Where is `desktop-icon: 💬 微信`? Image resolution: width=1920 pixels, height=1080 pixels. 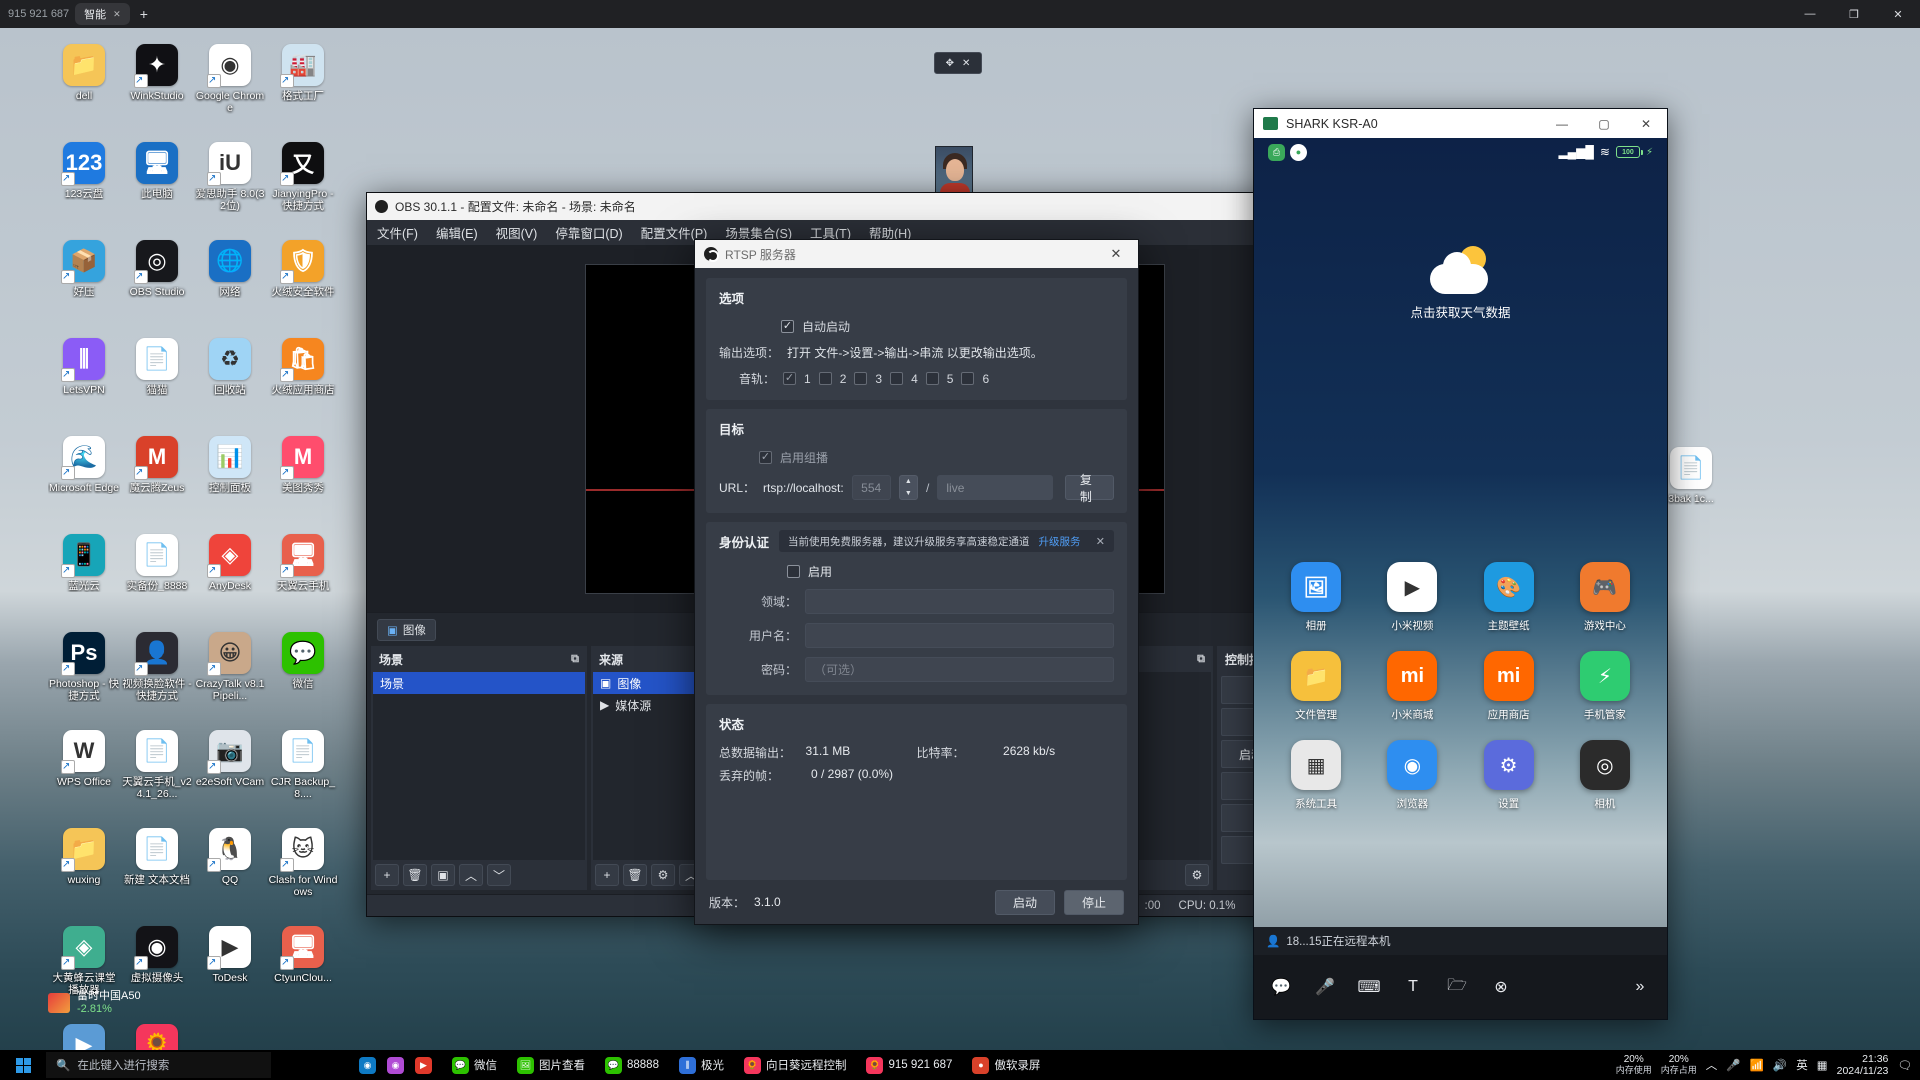
desktop-icon: 💬 微信 is located at coordinates (303, 677).